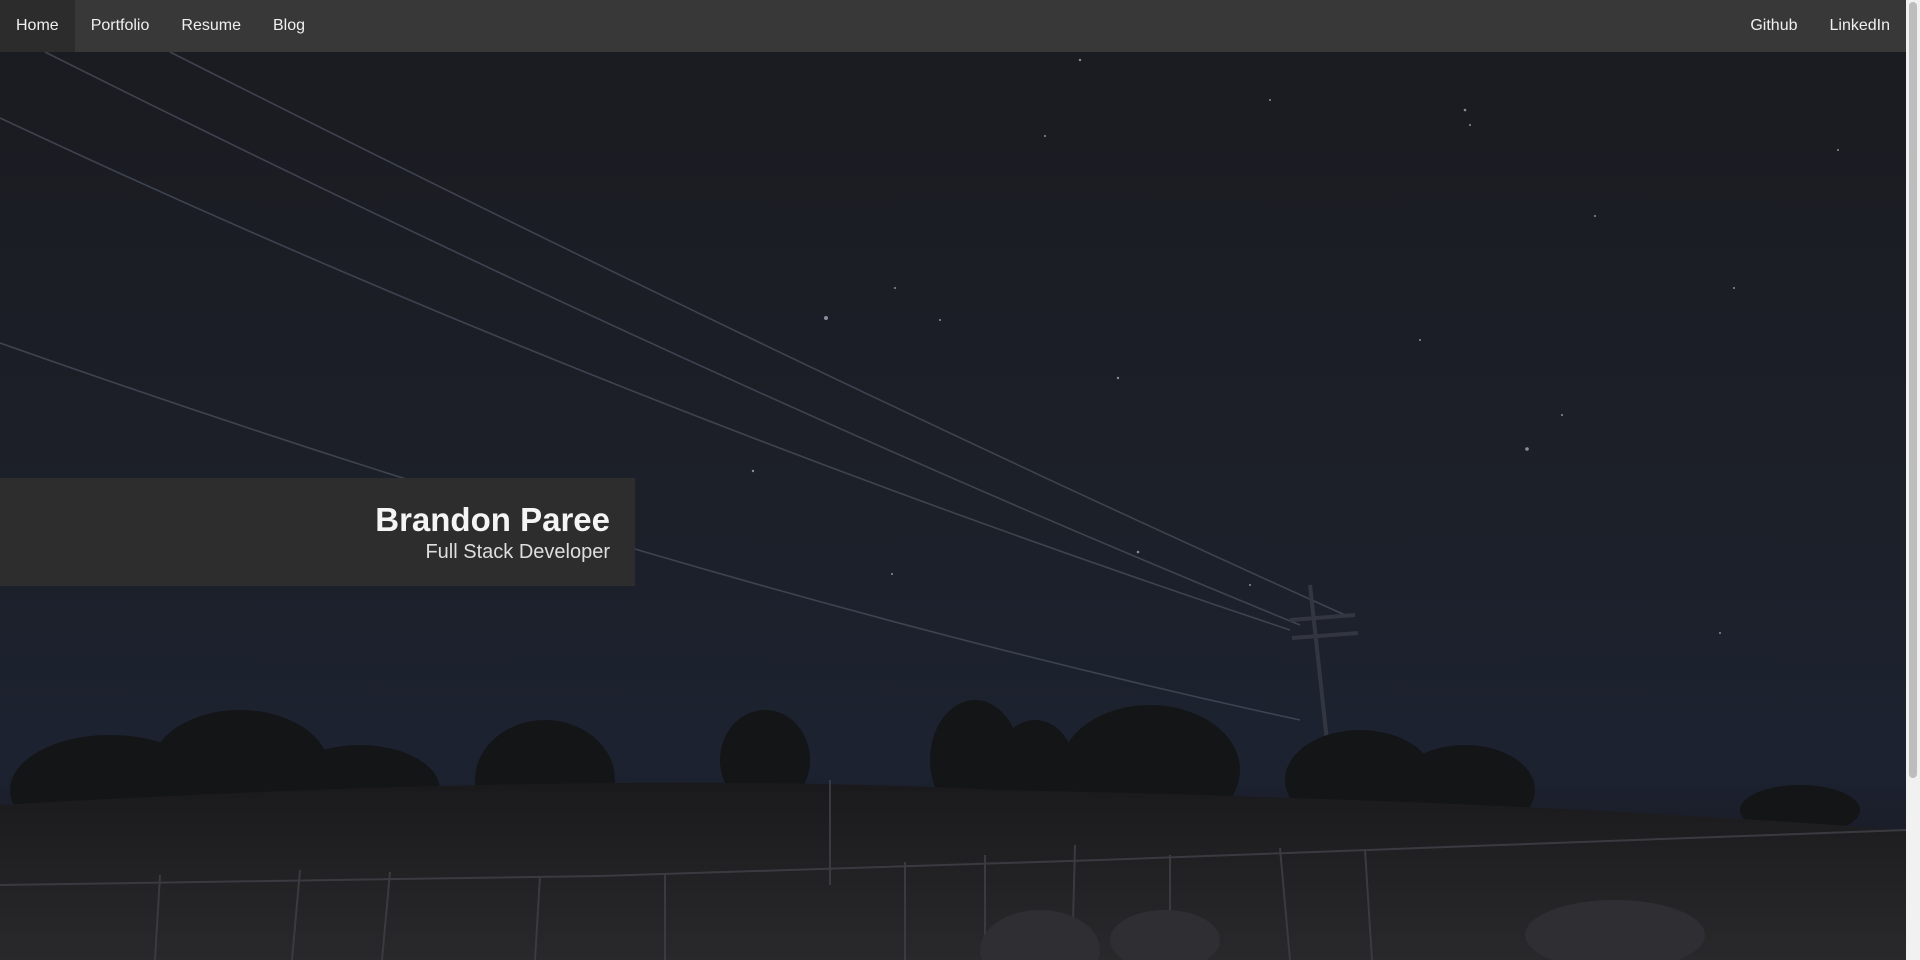 The height and width of the screenshot is (960, 1920). I want to click on nav-blog-link: Blog, so click(289, 26).